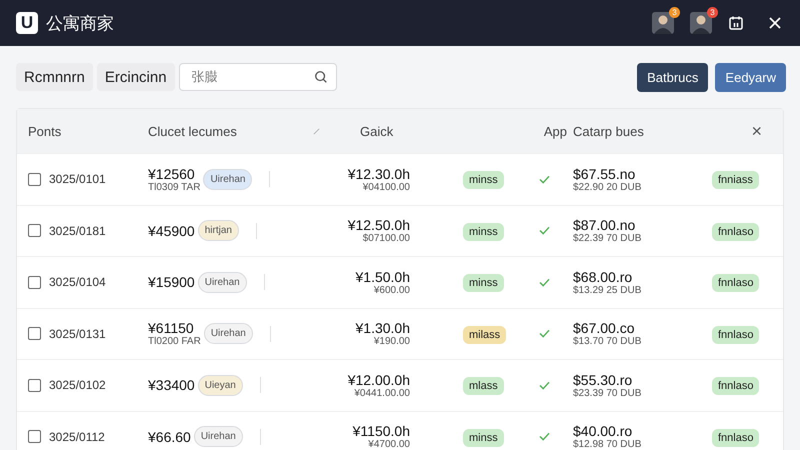 The image size is (800, 450). I want to click on status-tag: milass, so click(484, 335).